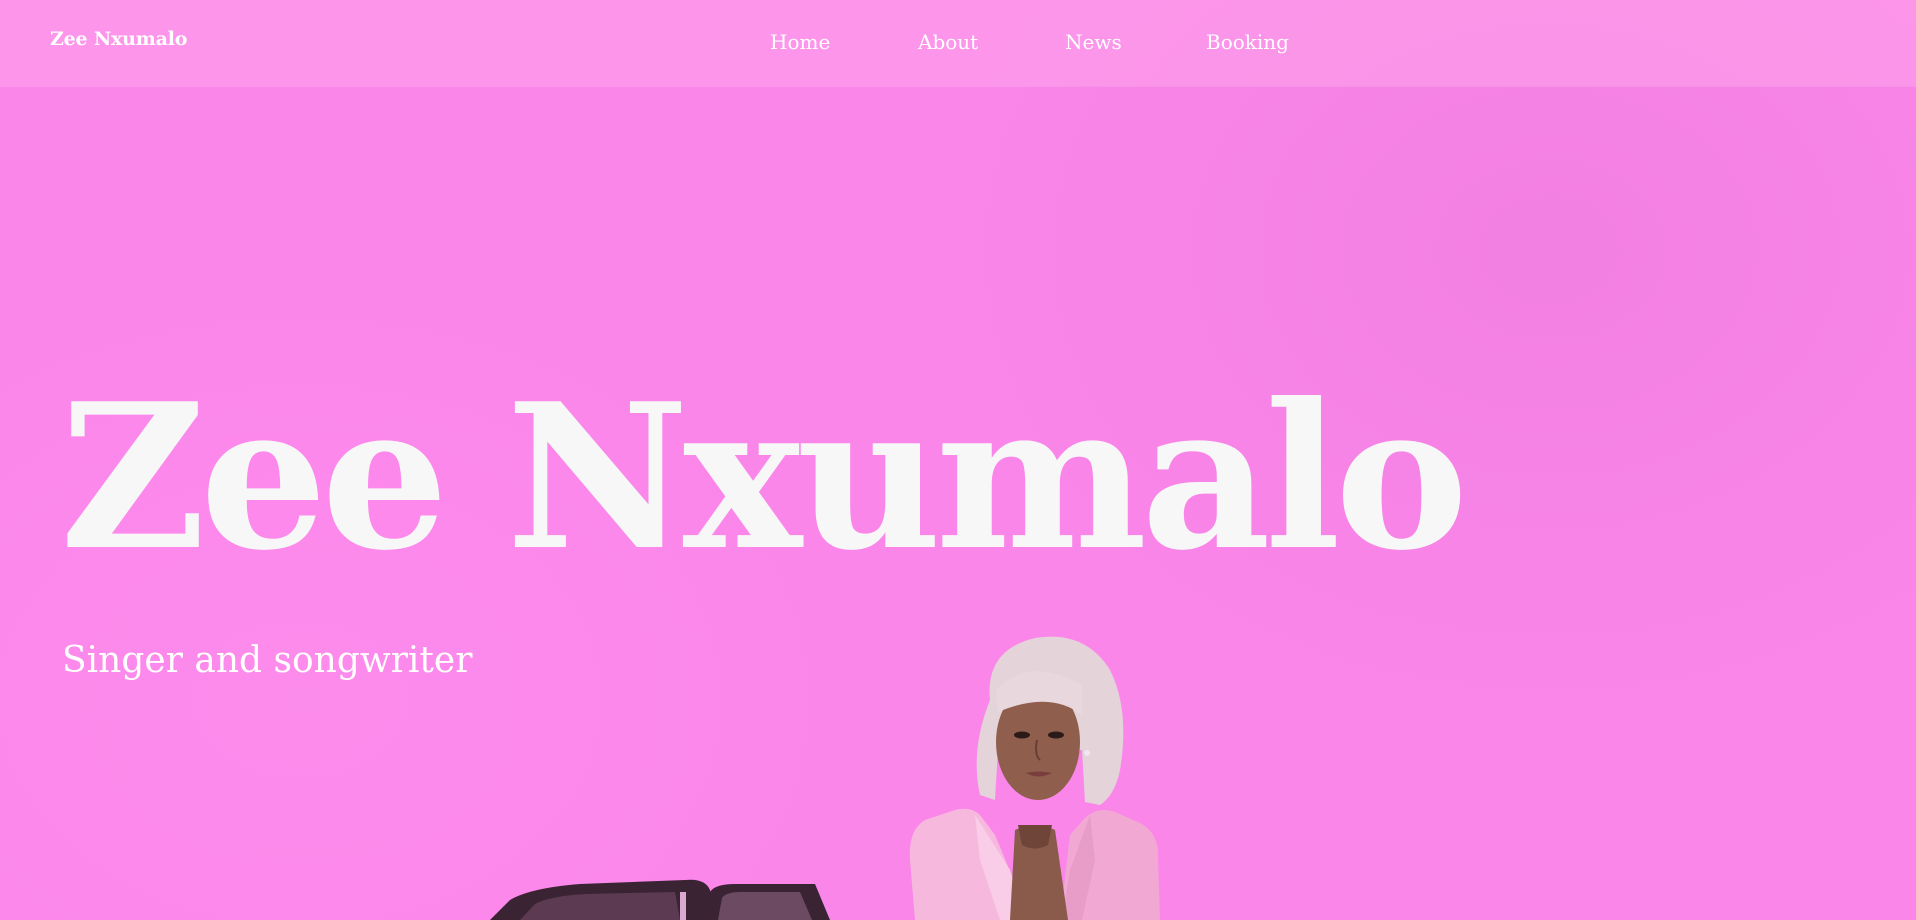 Image resolution: width=1916 pixels, height=920 pixels. What do you see at coordinates (118, 39) in the screenshot?
I see `brand-logo-link: Zee Nxumalo` at bounding box center [118, 39].